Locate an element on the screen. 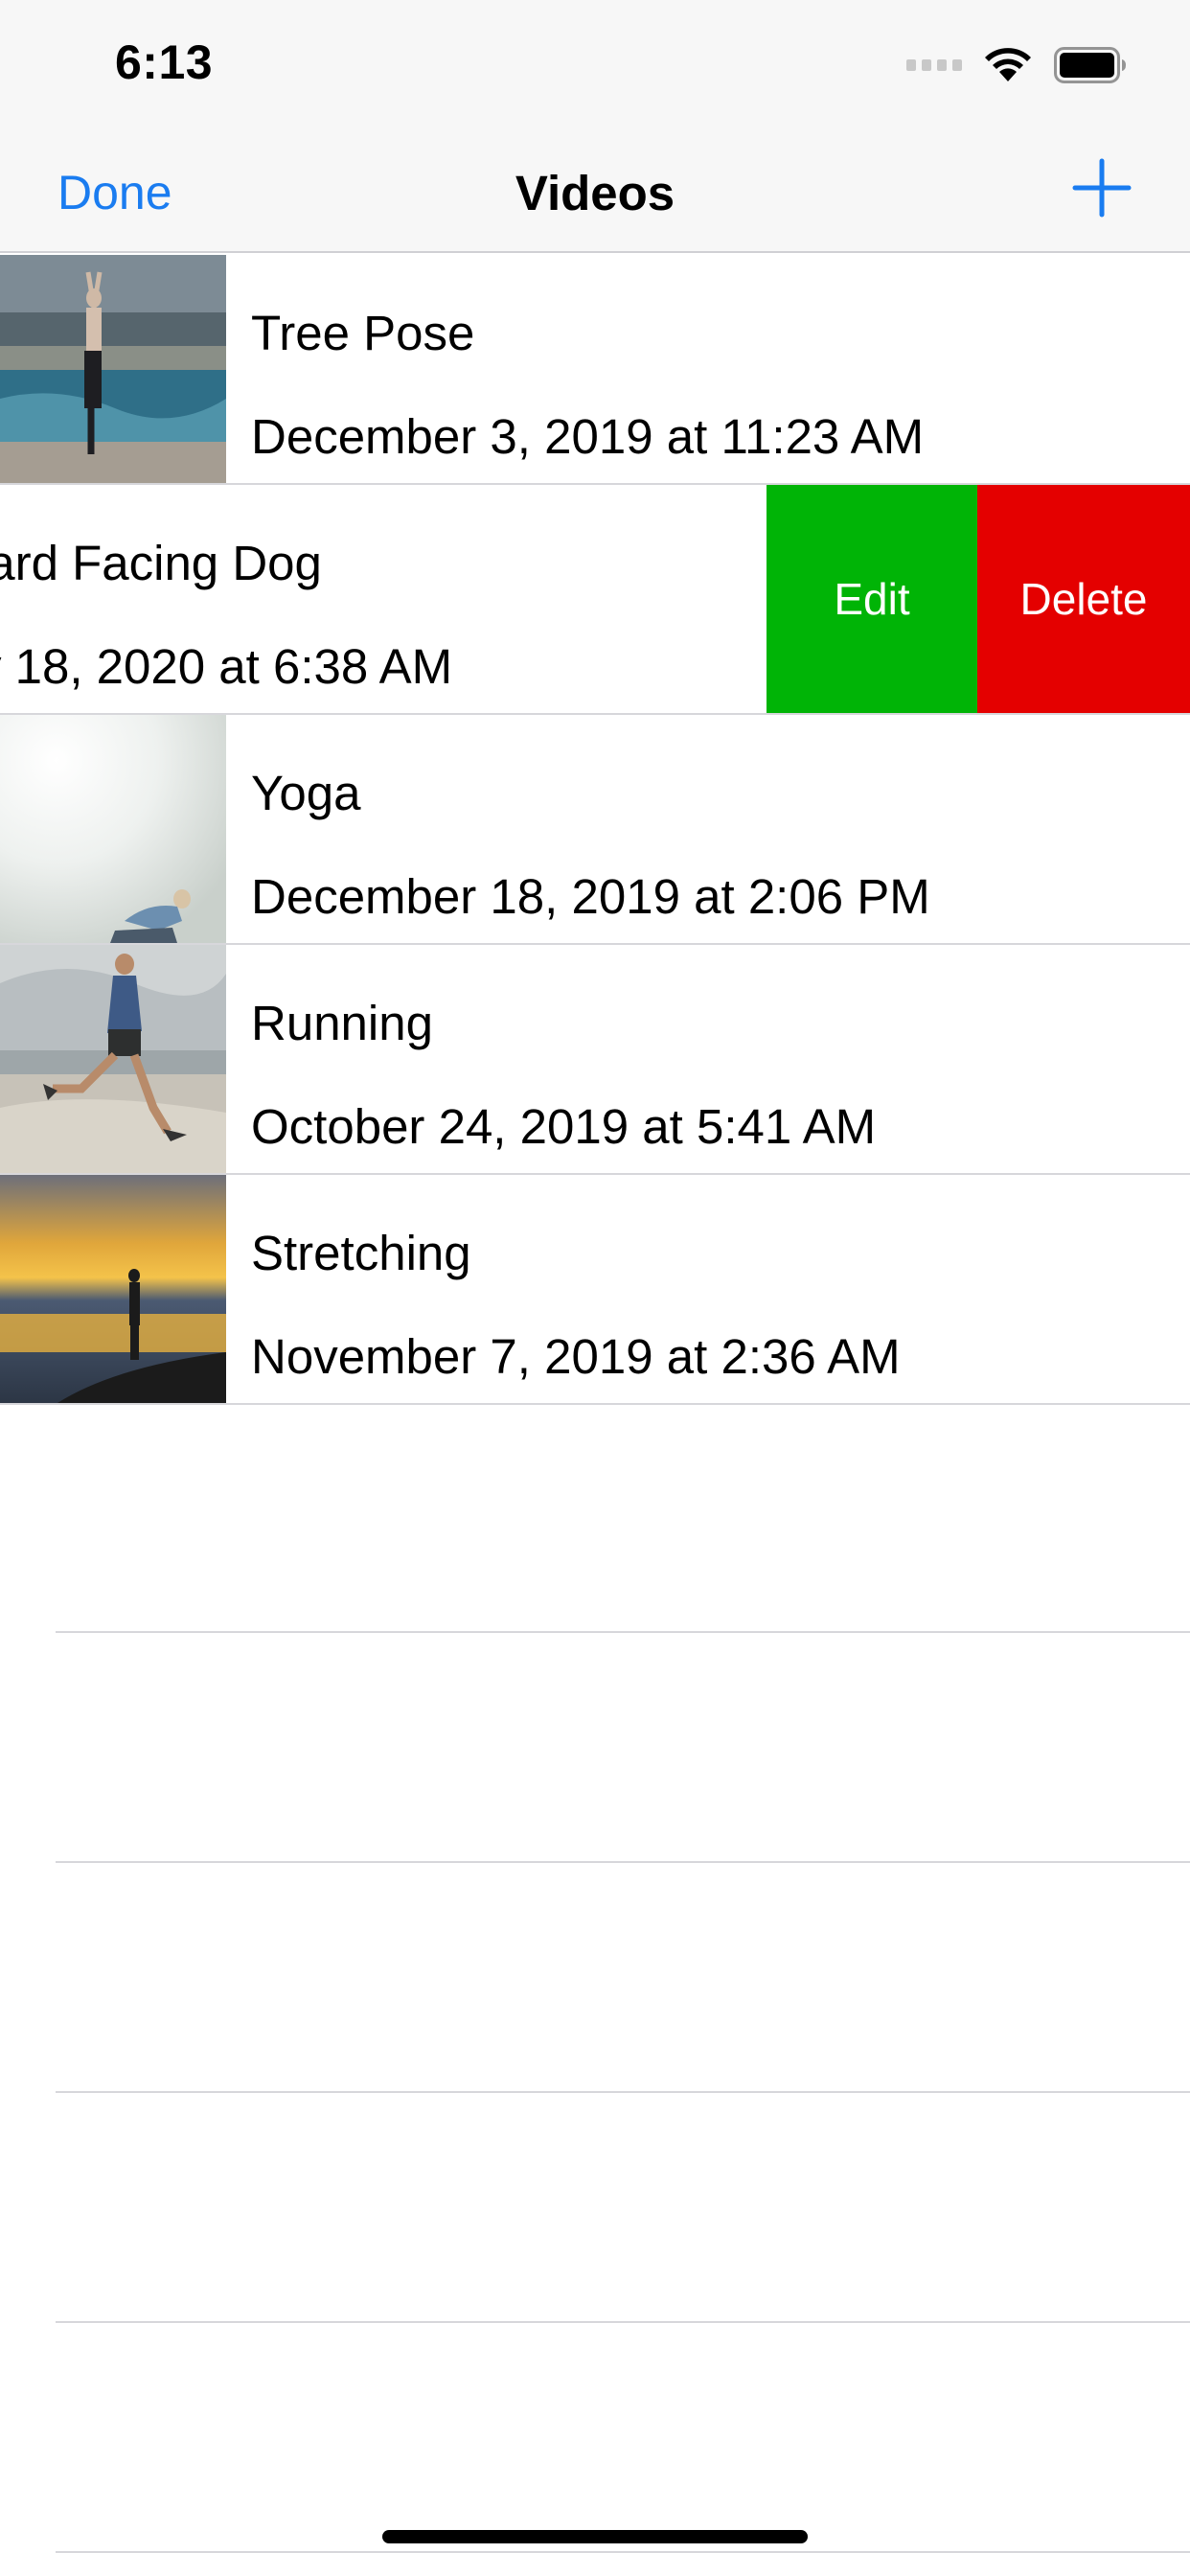  video-title: Yoga is located at coordinates (306, 793).